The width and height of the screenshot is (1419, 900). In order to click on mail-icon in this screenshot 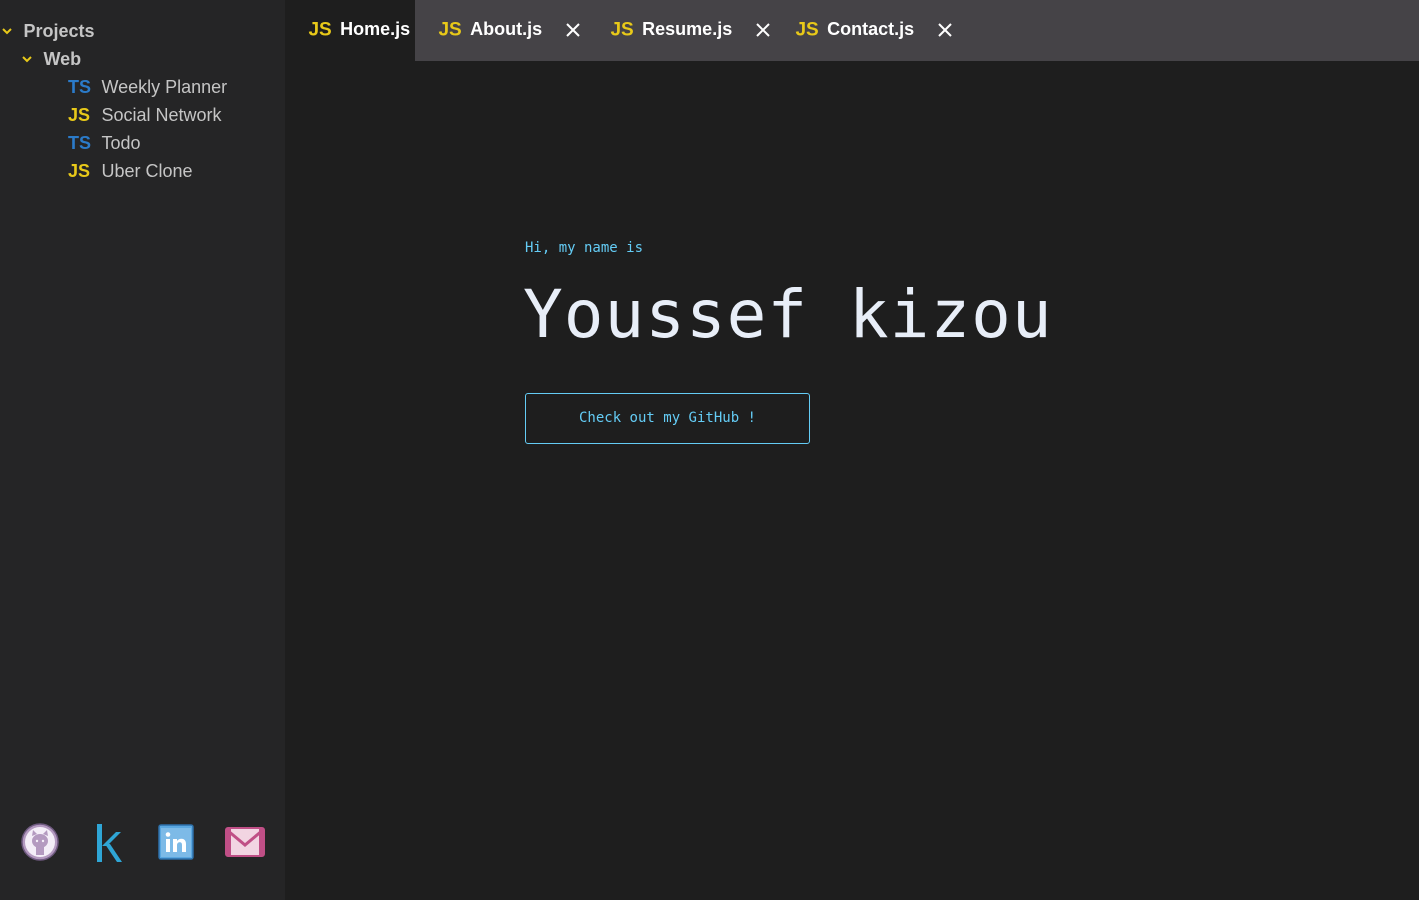, I will do `click(245, 842)`.